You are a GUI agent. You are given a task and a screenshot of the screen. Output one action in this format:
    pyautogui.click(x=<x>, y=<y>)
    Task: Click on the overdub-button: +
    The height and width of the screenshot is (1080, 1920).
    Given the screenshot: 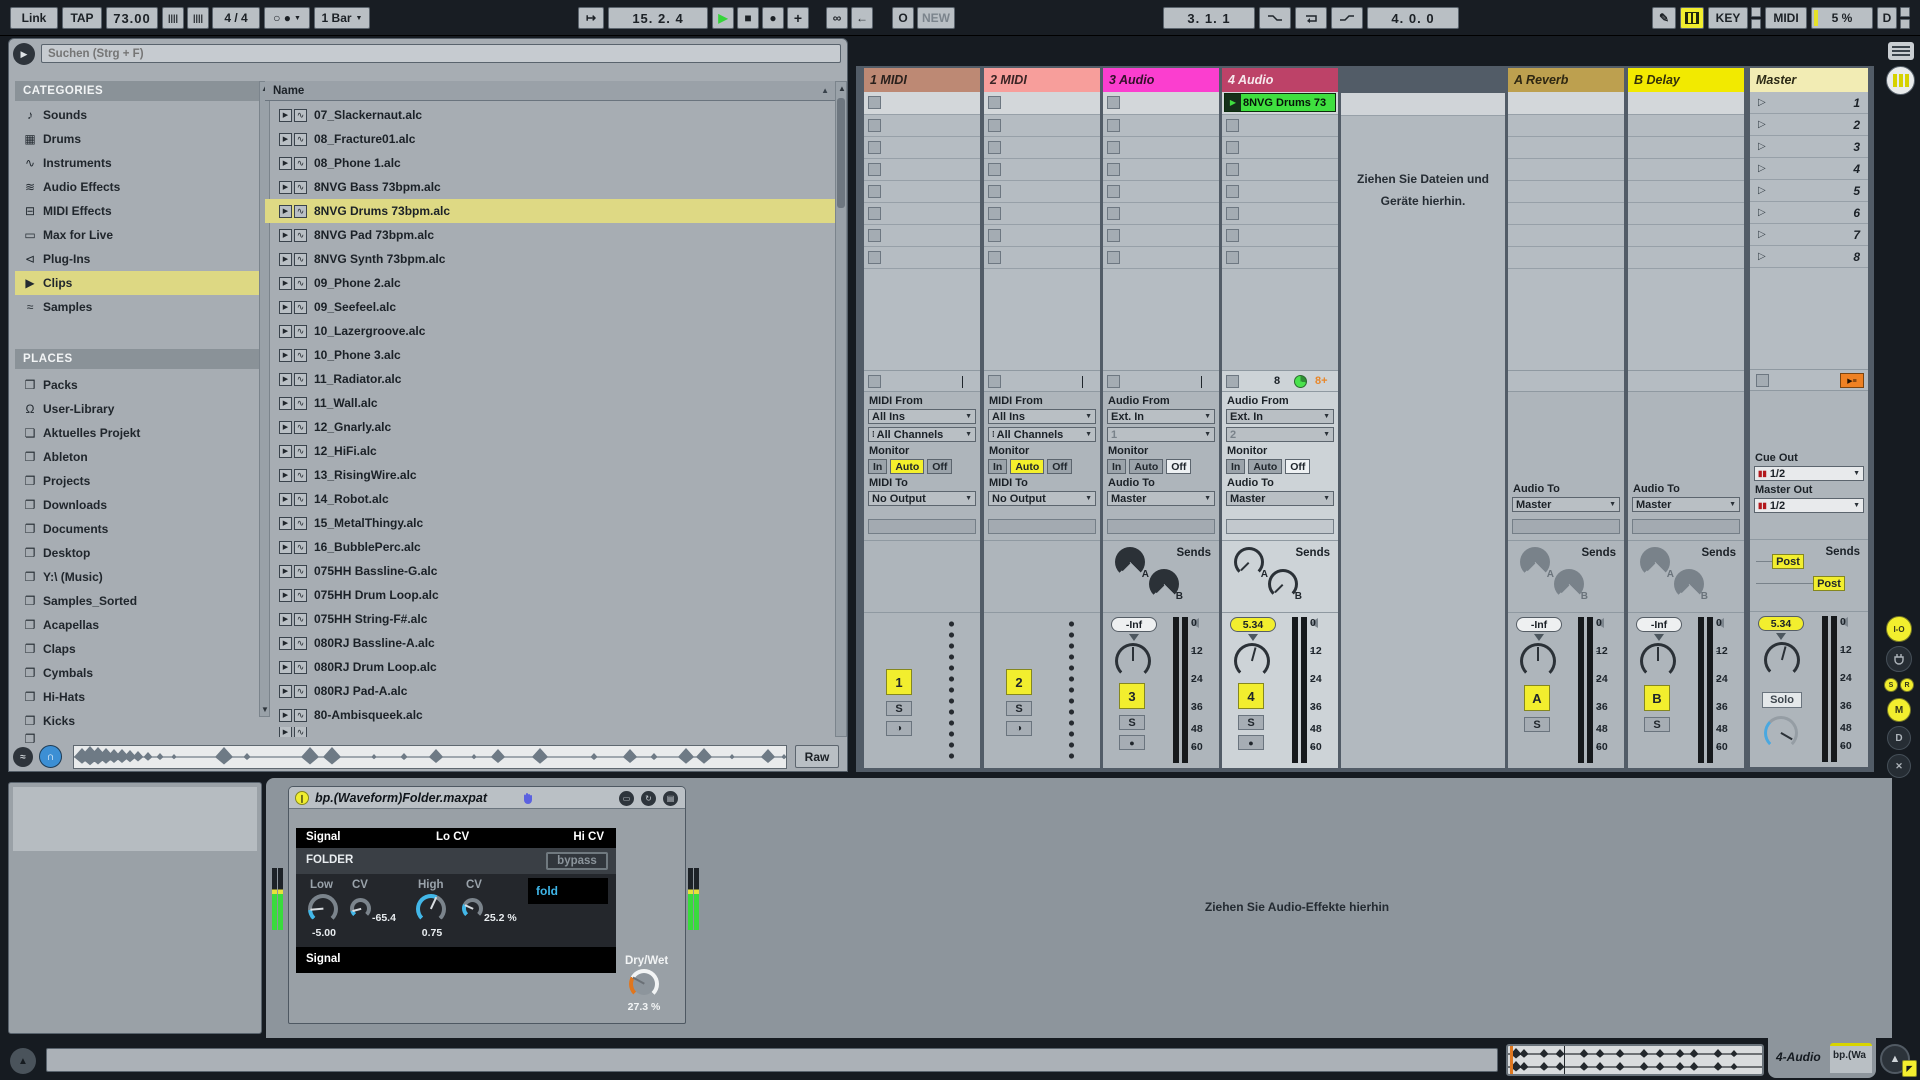 What is the action you would take?
    pyautogui.click(x=798, y=18)
    